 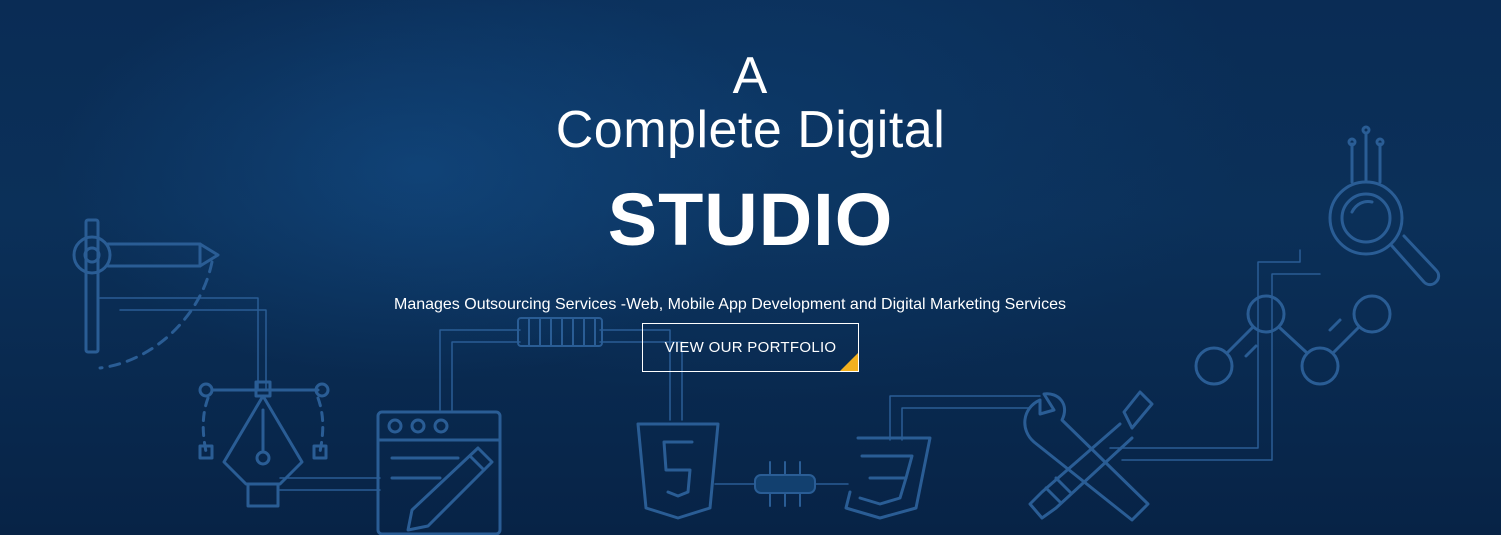 What do you see at coordinates (1088, 456) in the screenshot?
I see `wrench-screwdriver-icon` at bounding box center [1088, 456].